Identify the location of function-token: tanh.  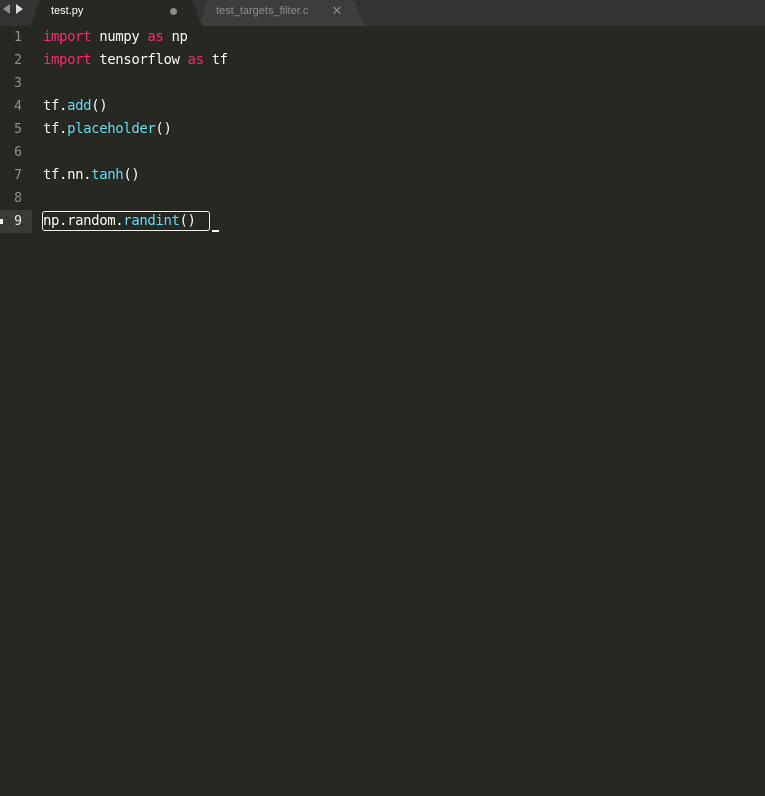
(107, 175).